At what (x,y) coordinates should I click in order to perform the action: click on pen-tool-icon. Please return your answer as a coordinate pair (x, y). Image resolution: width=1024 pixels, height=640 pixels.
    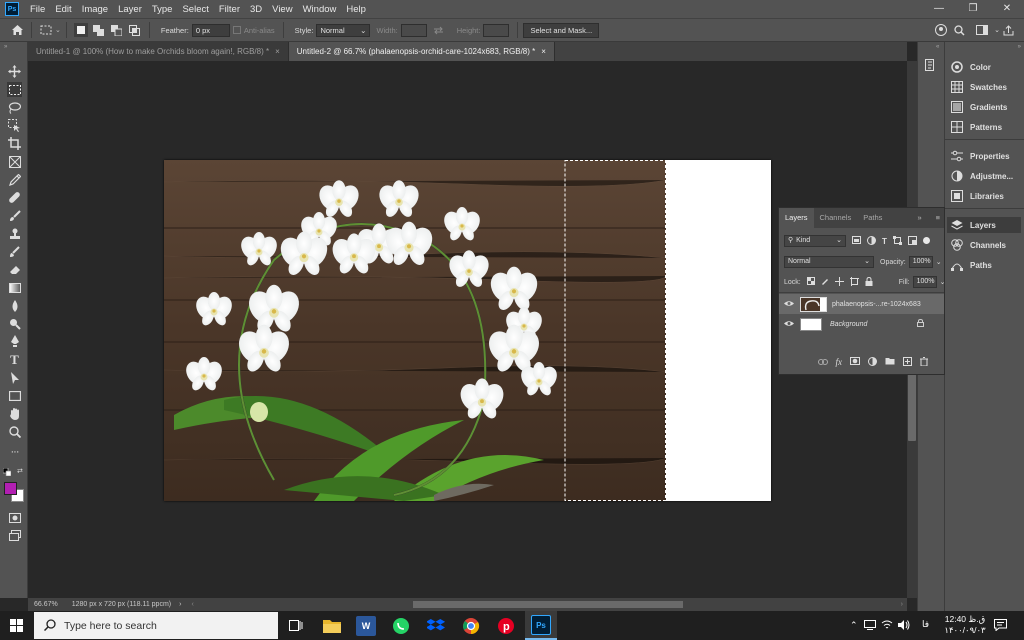
    Looking at the image, I should click on (14, 341).